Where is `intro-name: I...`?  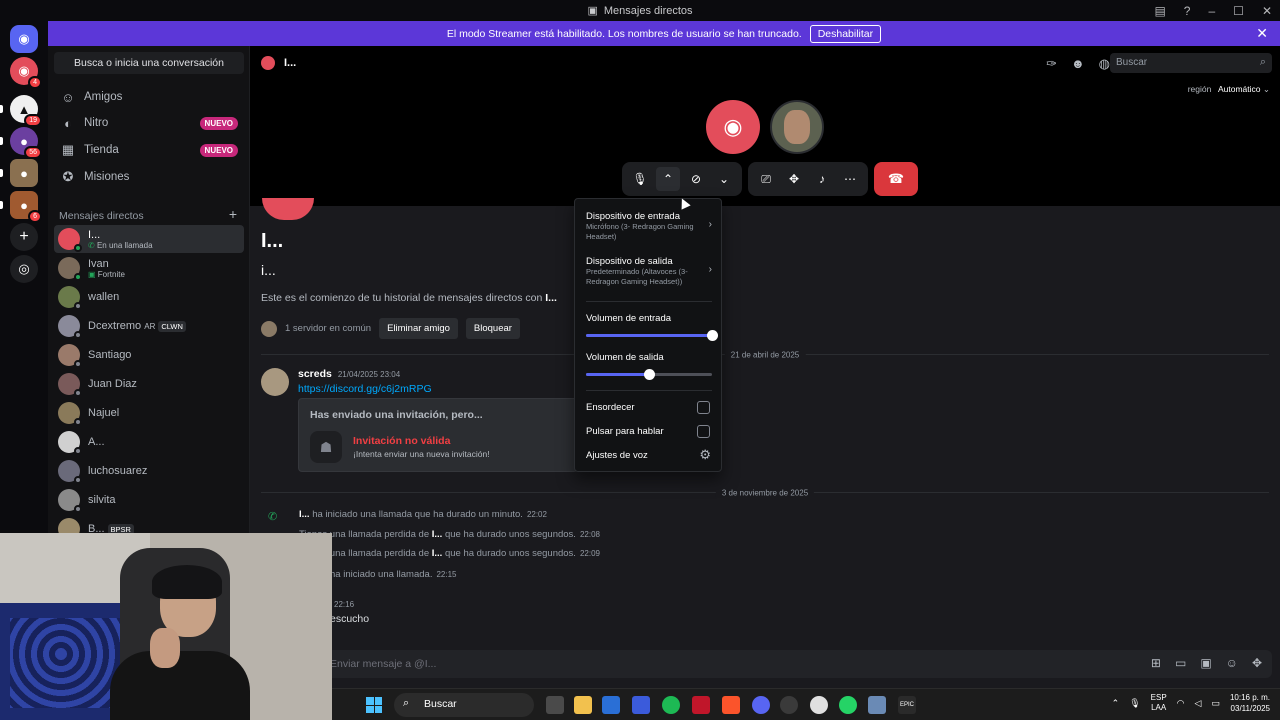 intro-name: I... is located at coordinates (551, 298).